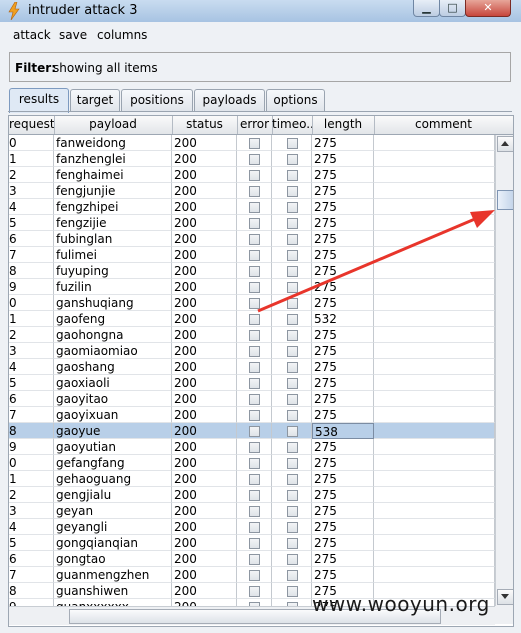  I want to click on table-row: 7 gaoyixuan 200 275, so click(252, 415).